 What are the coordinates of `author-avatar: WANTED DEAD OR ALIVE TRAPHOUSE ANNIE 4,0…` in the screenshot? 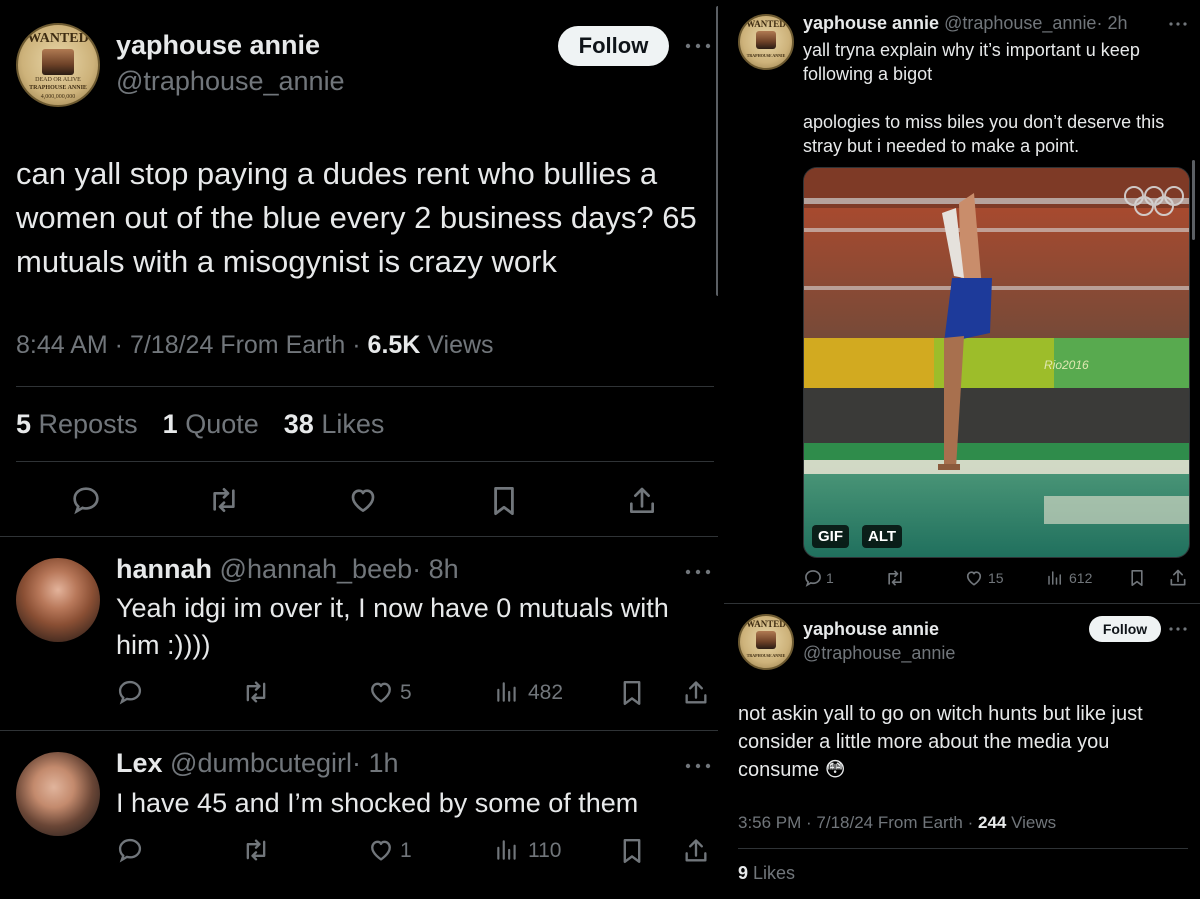 It's located at (58, 65).